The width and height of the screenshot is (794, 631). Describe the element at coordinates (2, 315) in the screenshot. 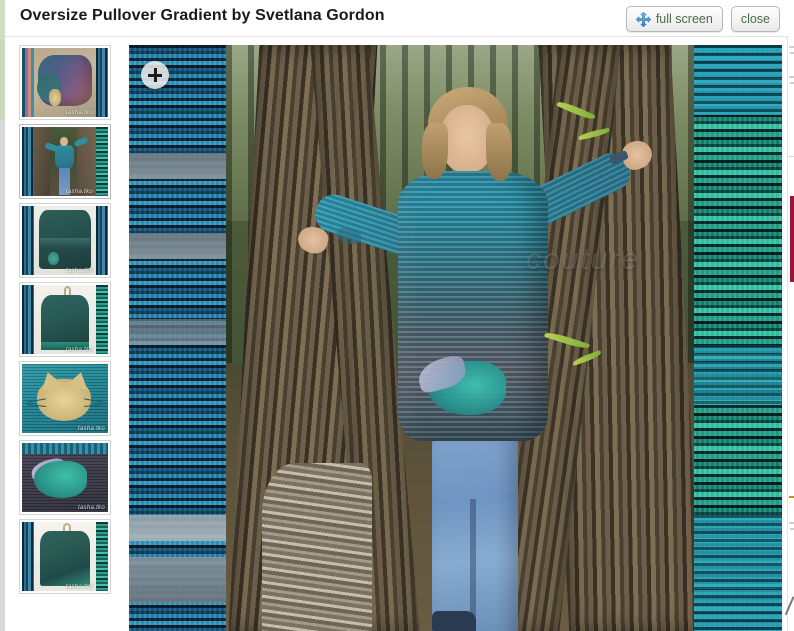

I see `page-background-left-edge` at that location.